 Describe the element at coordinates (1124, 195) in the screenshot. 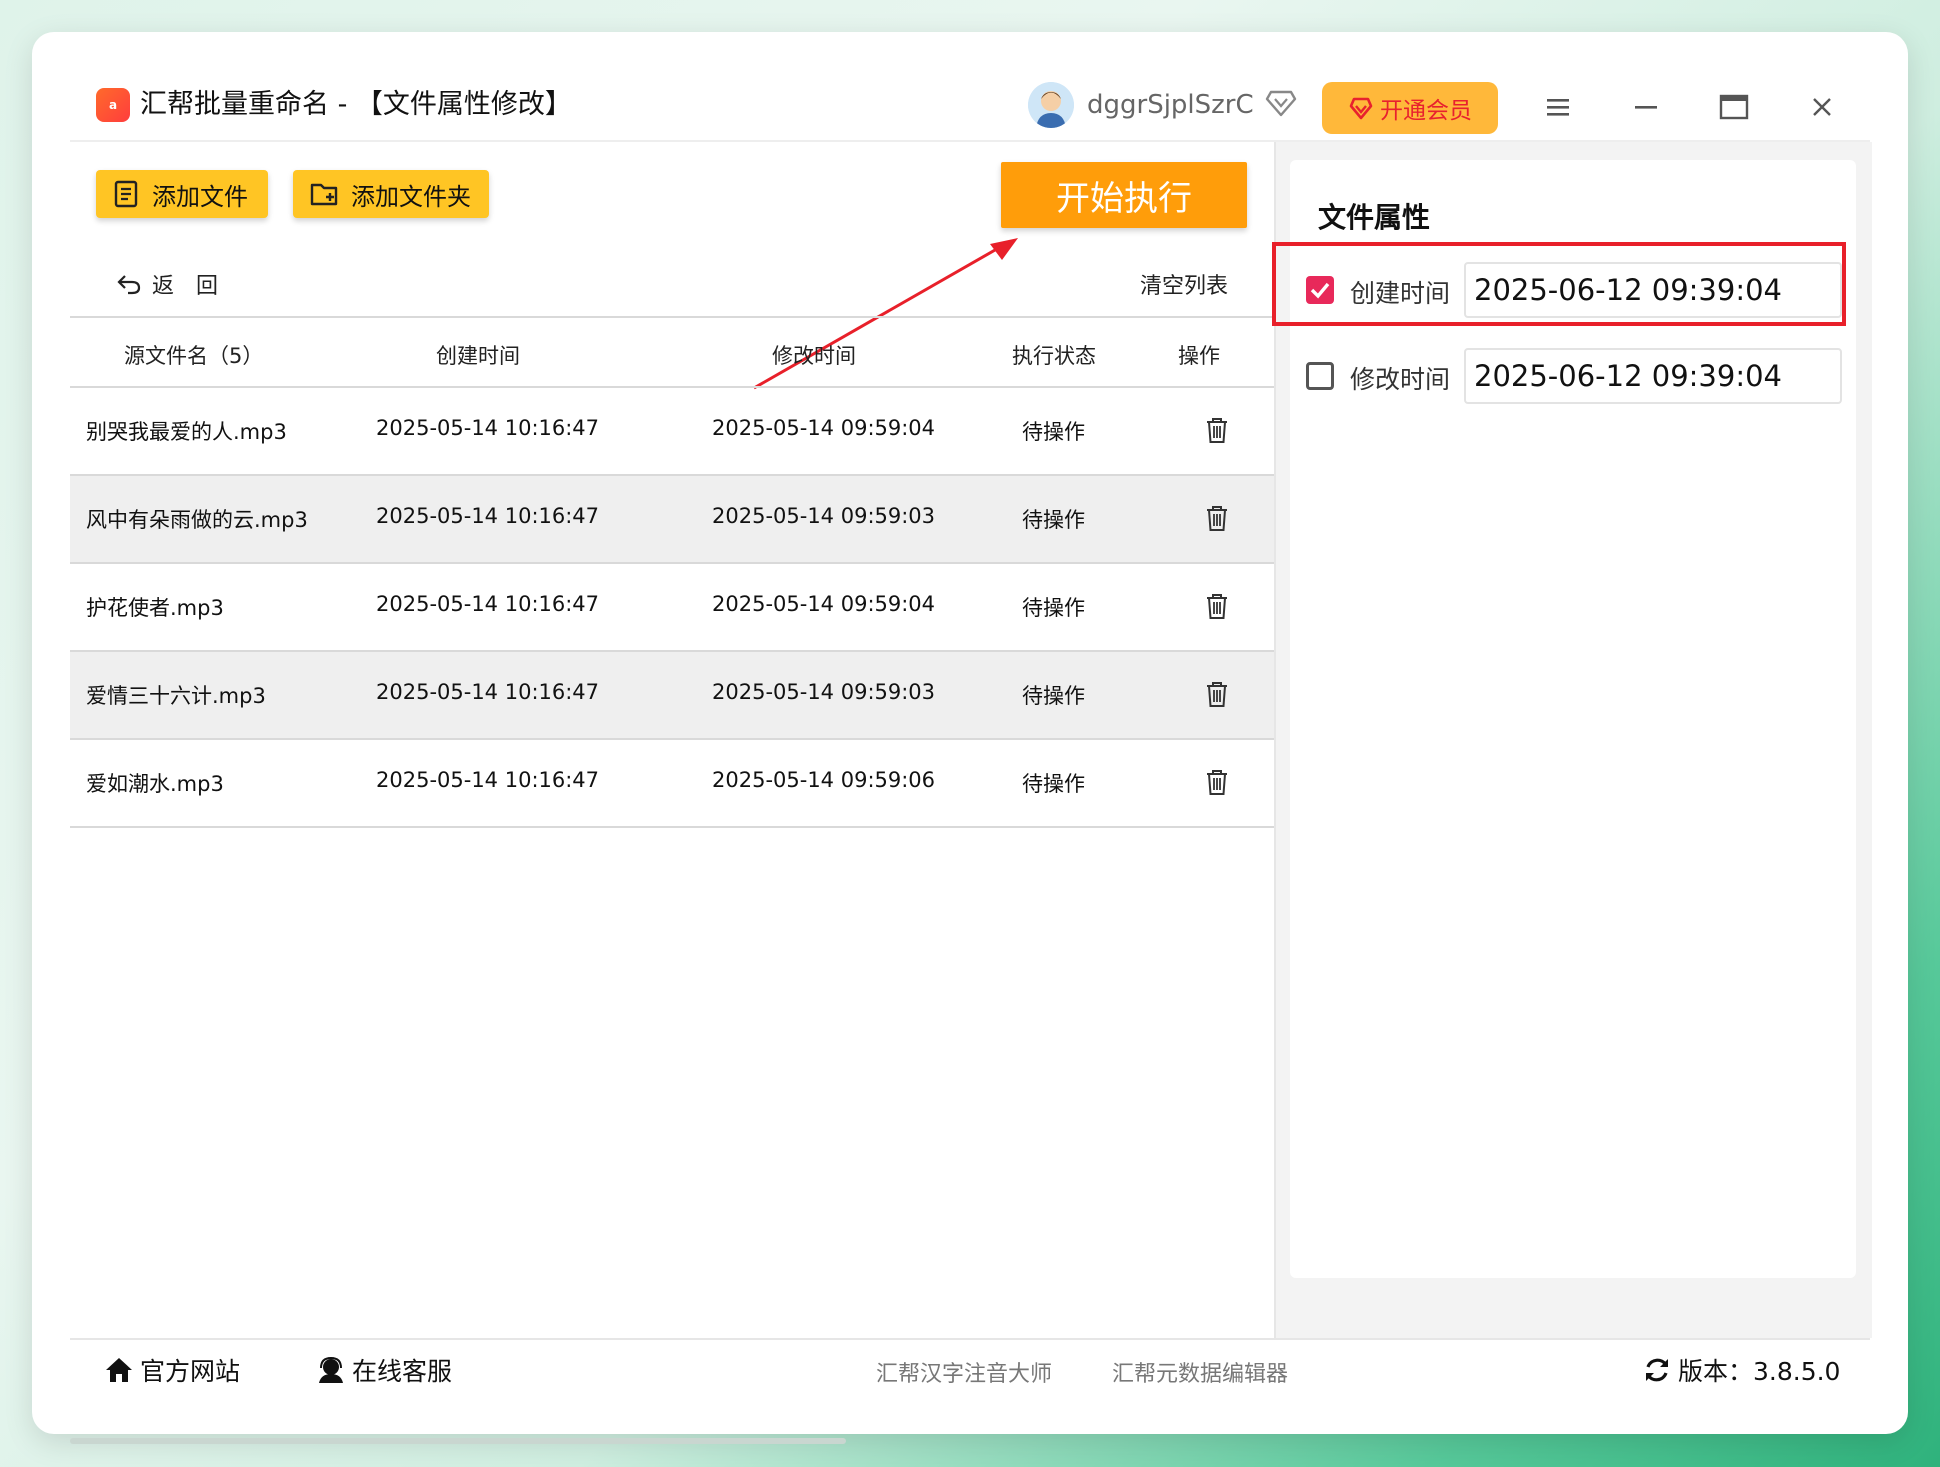

I see `start-button: 开始执行` at that location.